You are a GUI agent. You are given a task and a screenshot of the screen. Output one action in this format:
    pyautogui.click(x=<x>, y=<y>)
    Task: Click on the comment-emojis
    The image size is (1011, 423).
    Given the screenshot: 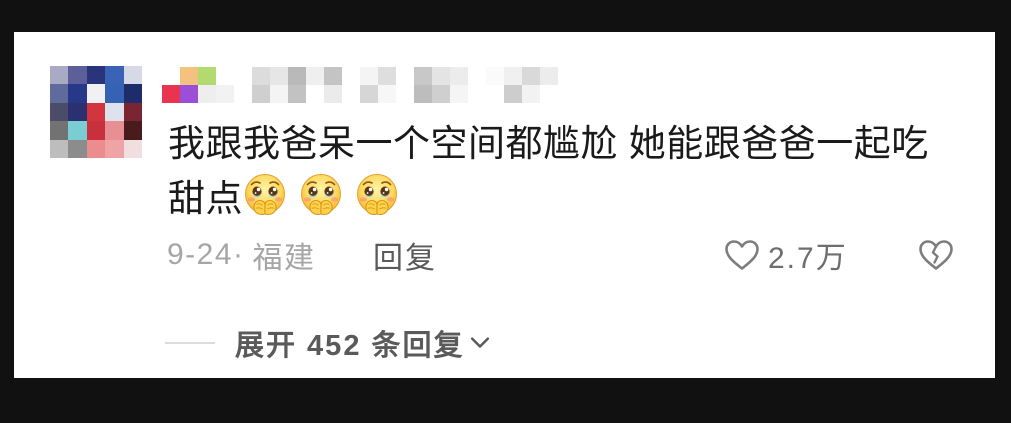 What is the action you would take?
    pyautogui.click(x=327, y=195)
    